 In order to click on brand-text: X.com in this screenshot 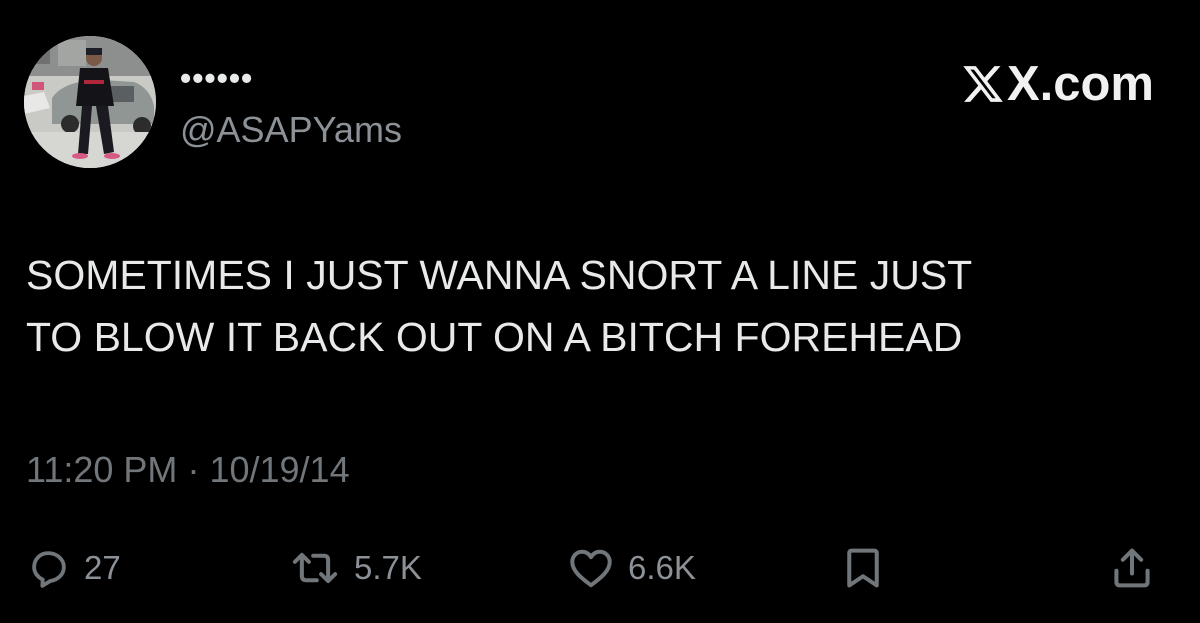, I will do `click(1080, 84)`.